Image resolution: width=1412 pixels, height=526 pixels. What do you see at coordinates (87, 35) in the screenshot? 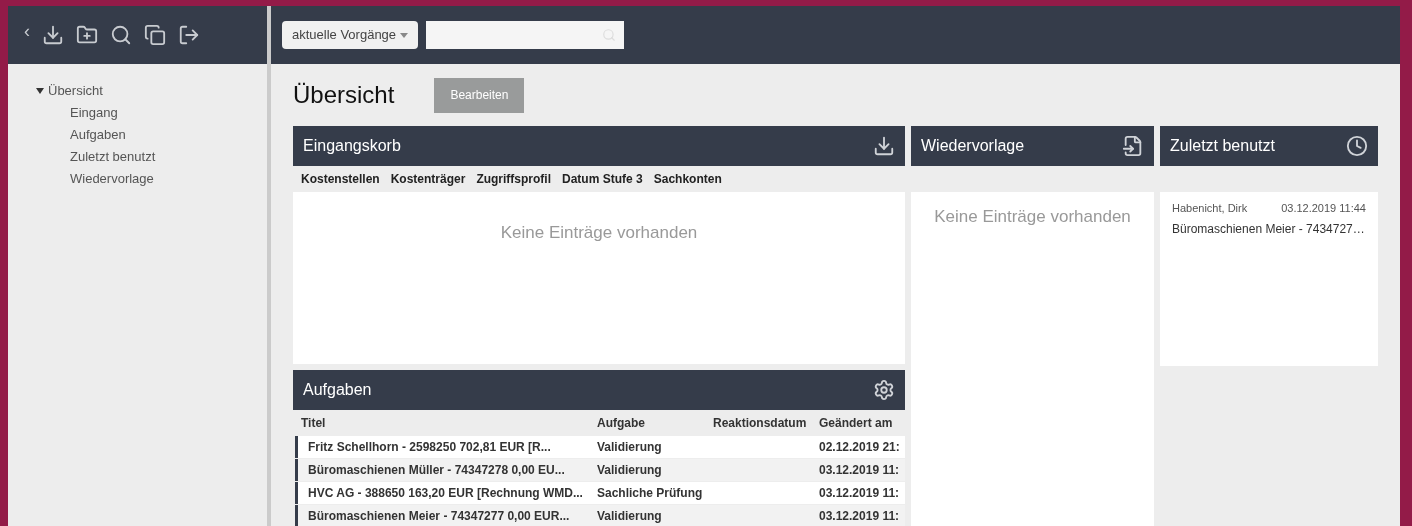
I see `add-folder-icon` at bounding box center [87, 35].